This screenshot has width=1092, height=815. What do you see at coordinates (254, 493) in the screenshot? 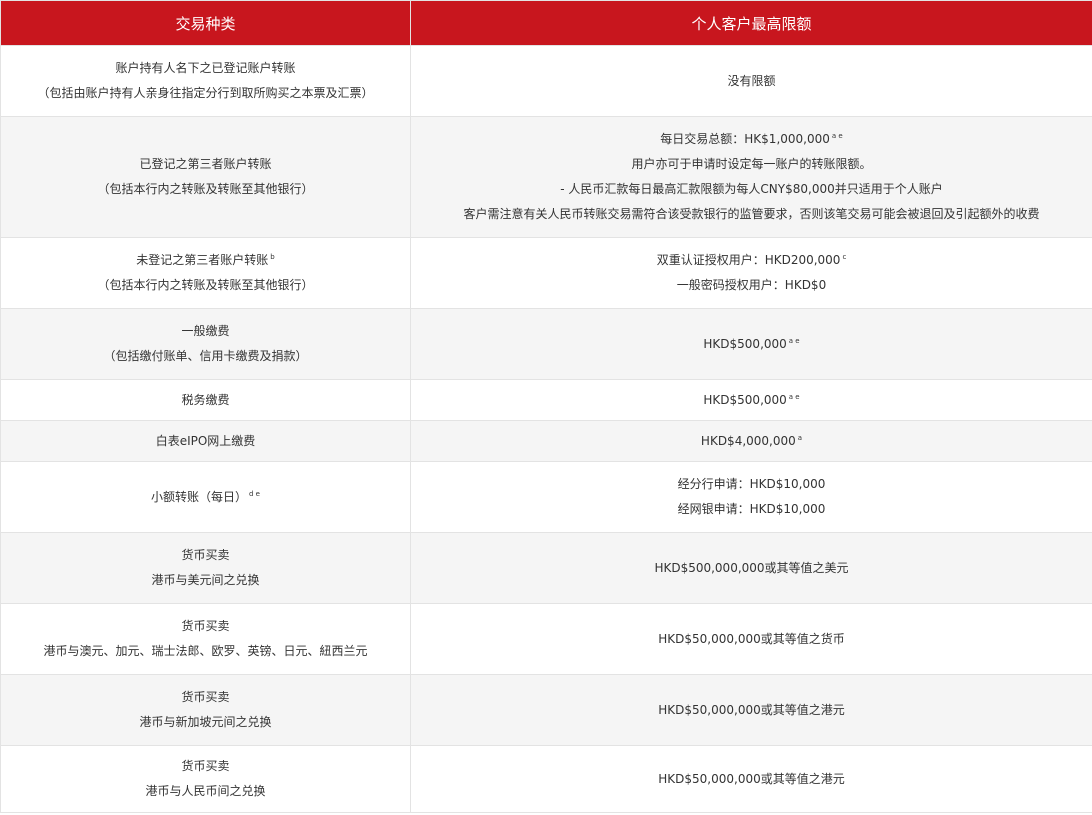
I see `footnote-marker: d e` at bounding box center [254, 493].